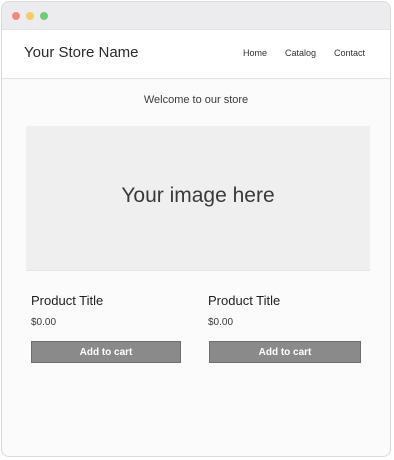 The image size is (394, 460). Describe the element at coordinates (81, 52) in the screenshot. I see `store-name-logo: Your Store Name` at that location.